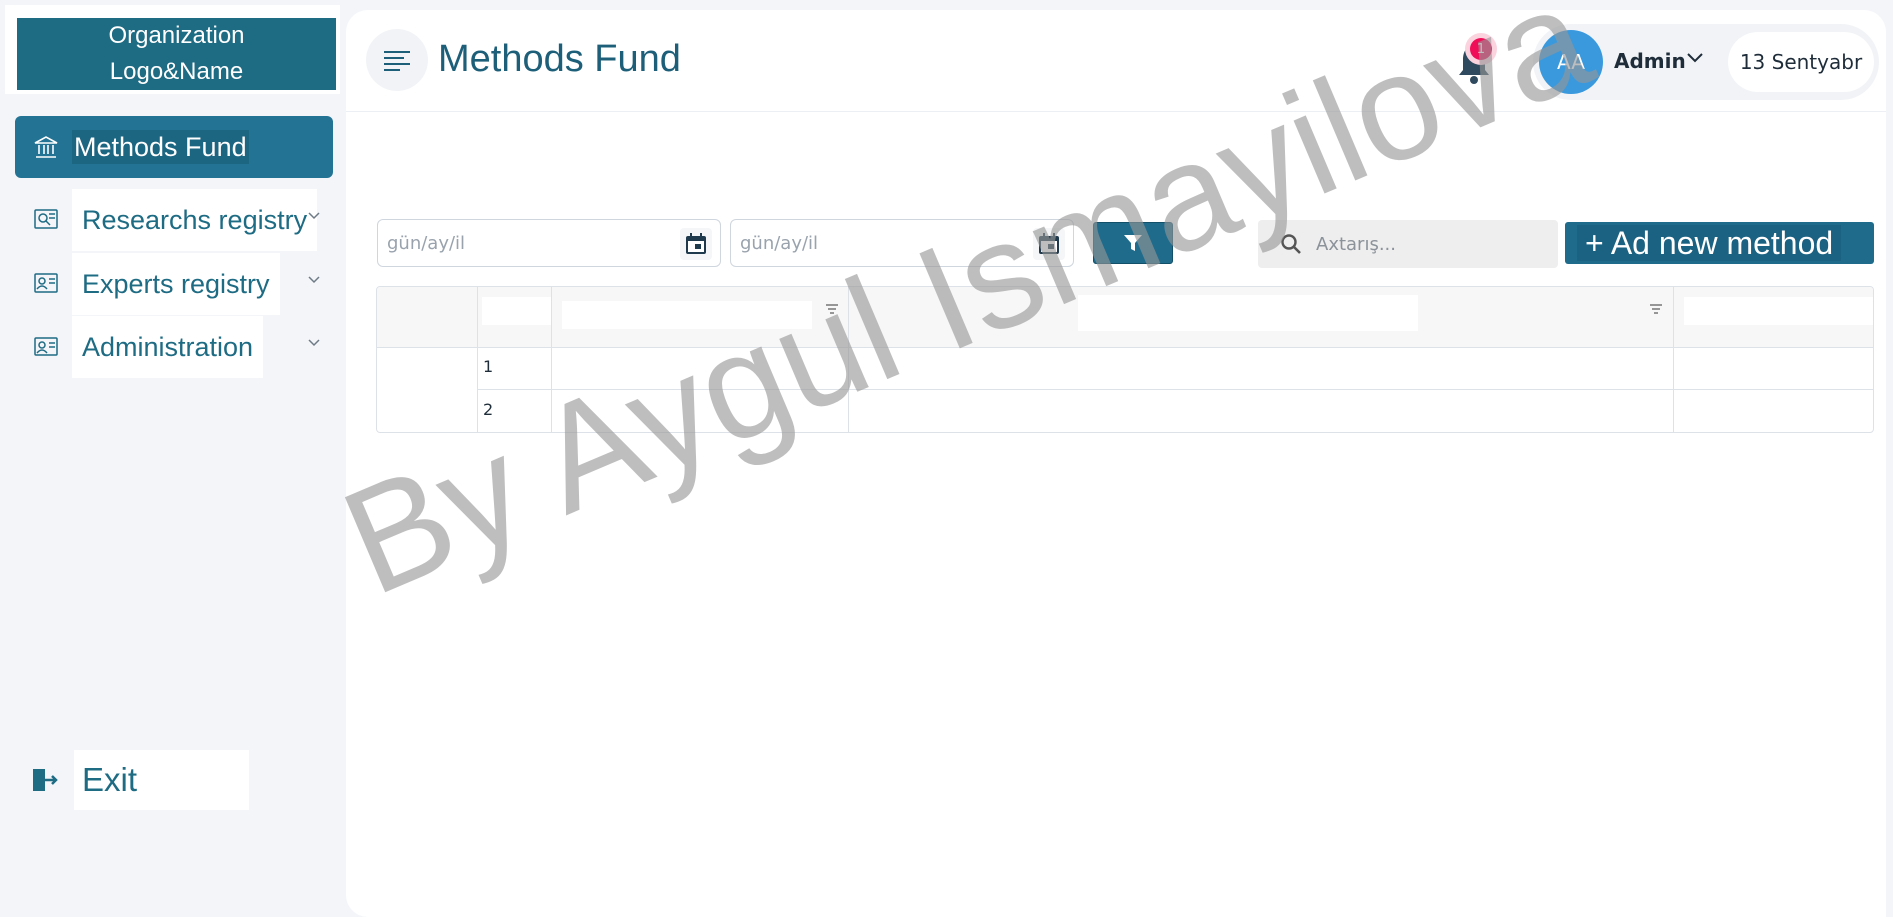 This screenshot has height=917, width=1893. Describe the element at coordinates (168, 347) in the screenshot. I see `sidebar-item-label: Administration` at that location.